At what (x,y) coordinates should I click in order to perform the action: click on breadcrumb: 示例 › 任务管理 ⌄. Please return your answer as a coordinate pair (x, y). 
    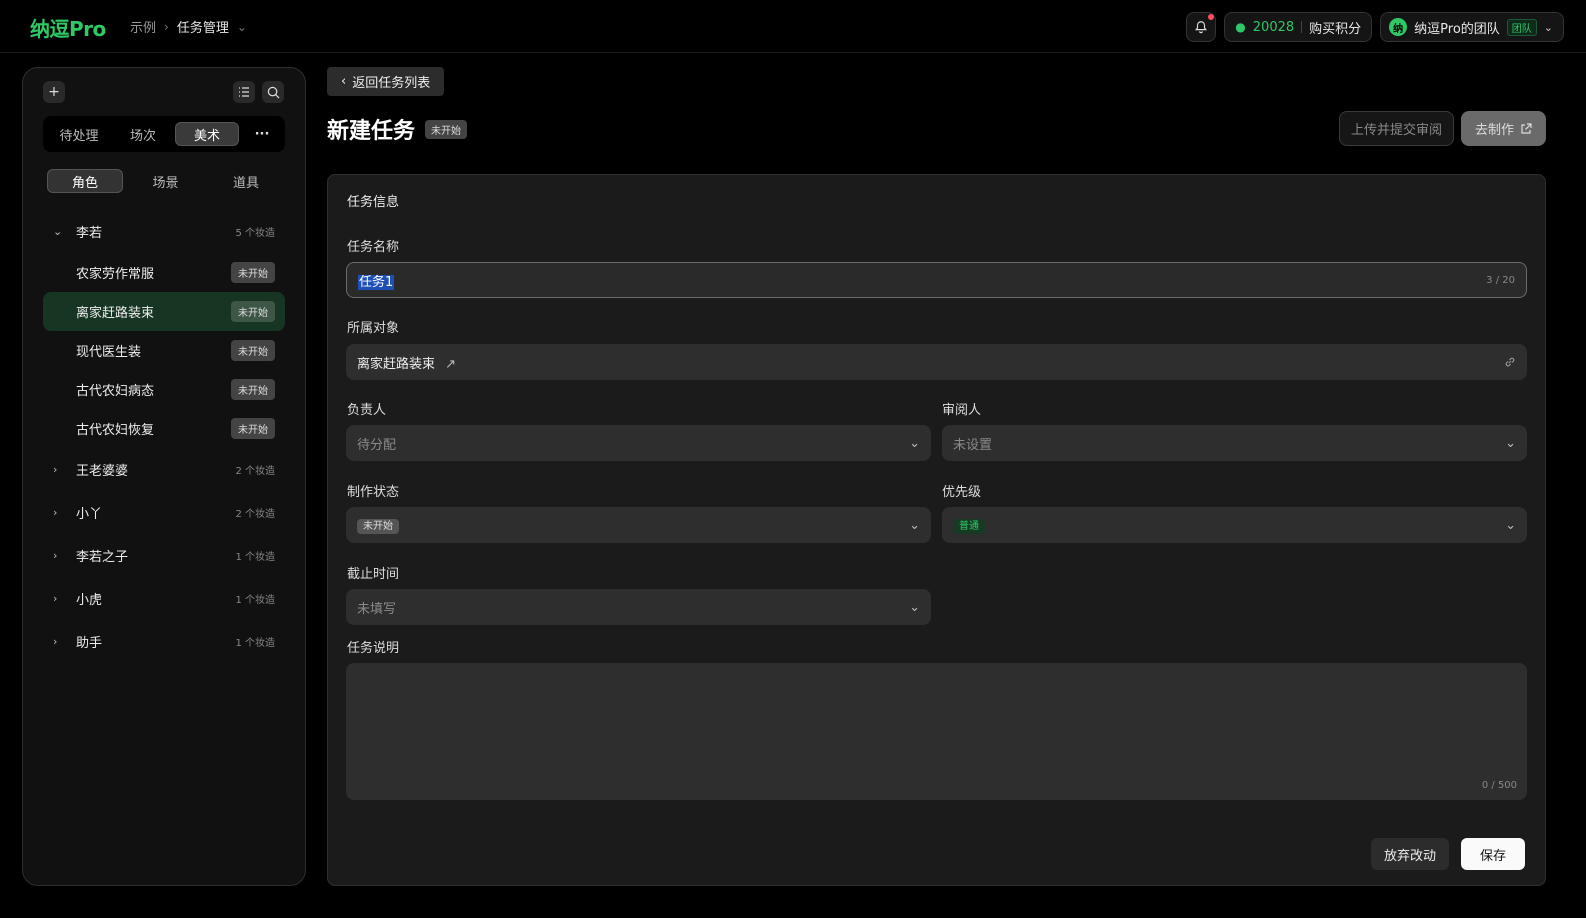
    Looking at the image, I should click on (188, 27).